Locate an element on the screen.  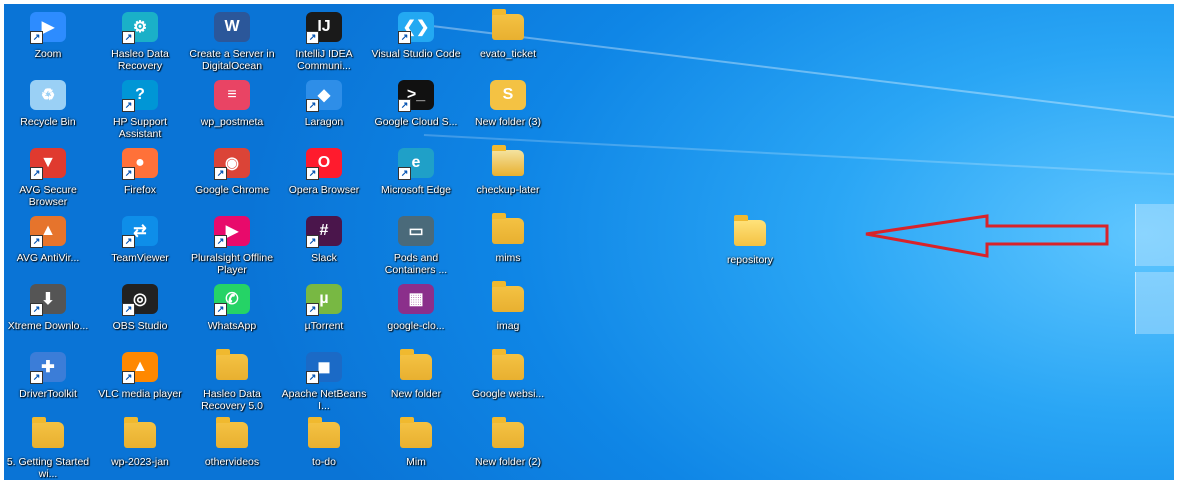
desktop-icon: ⇄ ↗ TeamViewer is located at coordinates (140, 239).